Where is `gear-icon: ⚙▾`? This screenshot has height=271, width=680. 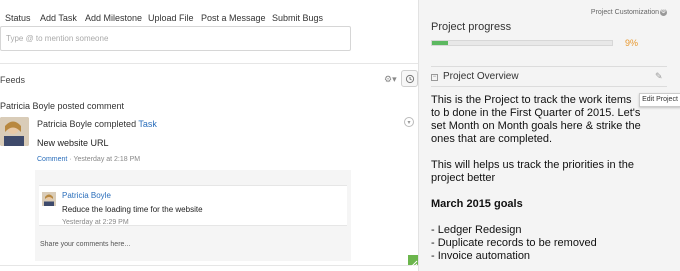 gear-icon: ⚙▾ is located at coordinates (390, 79).